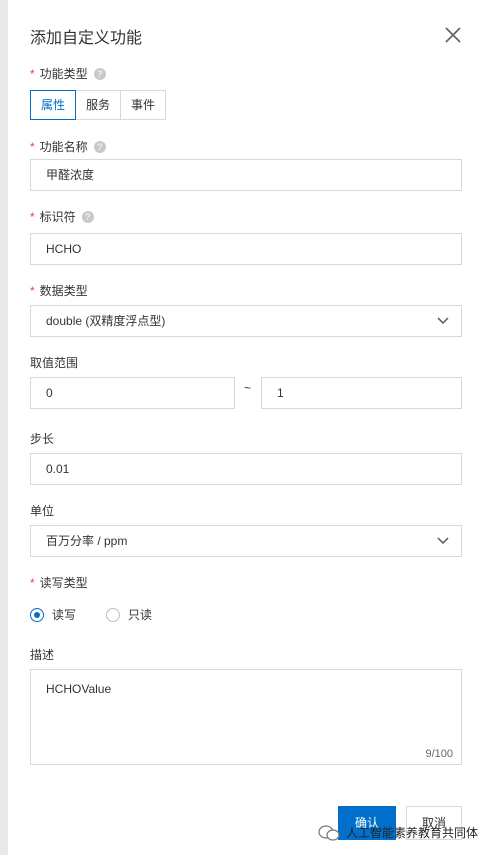  What do you see at coordinates (4, 427) in the screenshot?
I see `backdrop` at bounding box center [4, 427].